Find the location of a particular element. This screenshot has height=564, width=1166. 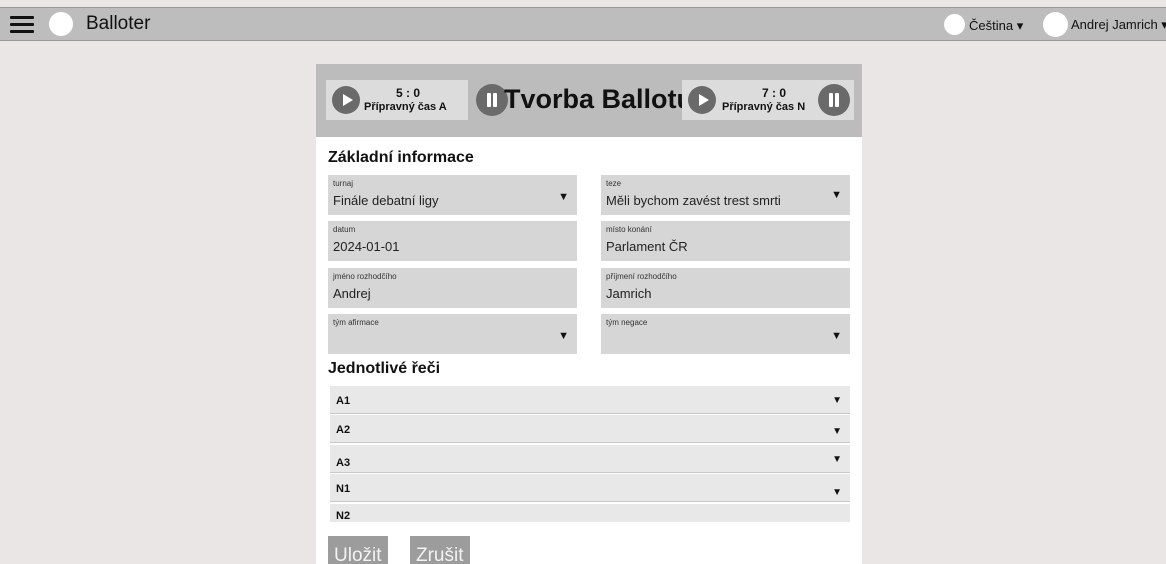

judge-last-name-field: příjmení rozhodčího Jamrich is located at coordinates (725, 288).